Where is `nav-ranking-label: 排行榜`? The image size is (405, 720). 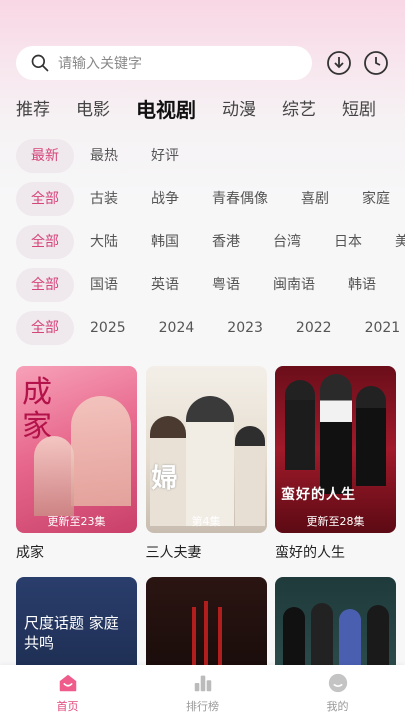
nav-ranking-label: 排行榜 is located at coordinates (202, 706).